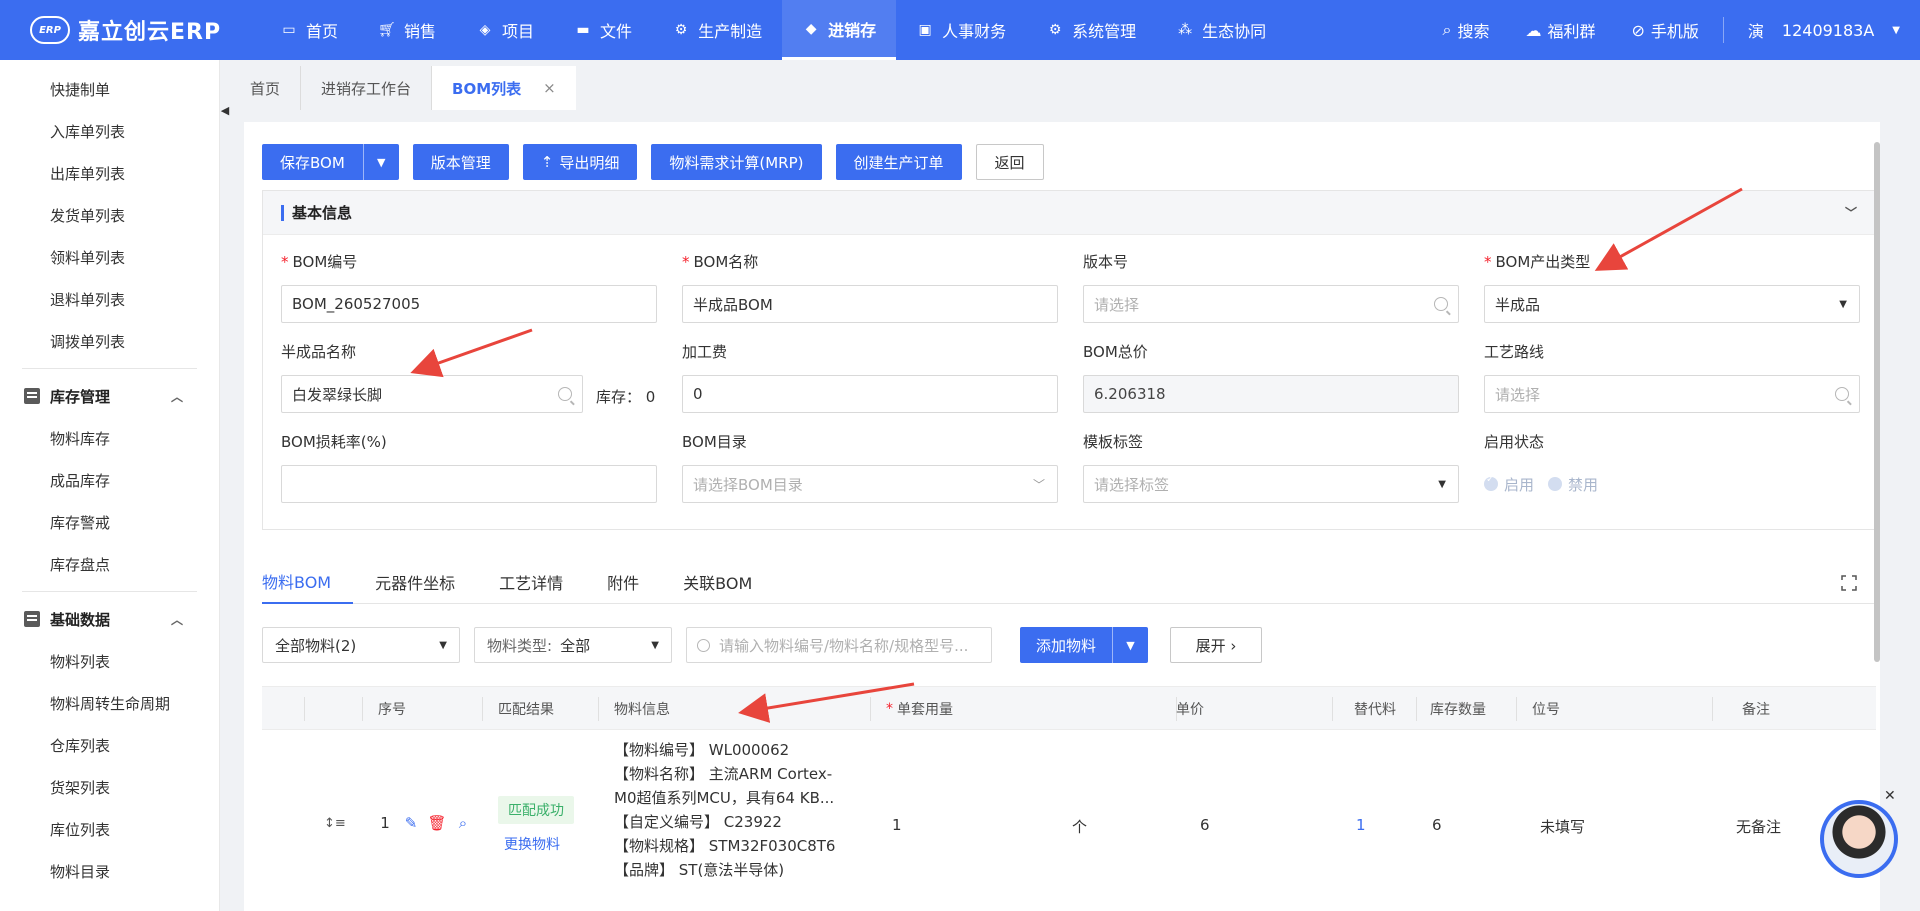  I want to click on route-select: 请选择, so click(1672, 394).